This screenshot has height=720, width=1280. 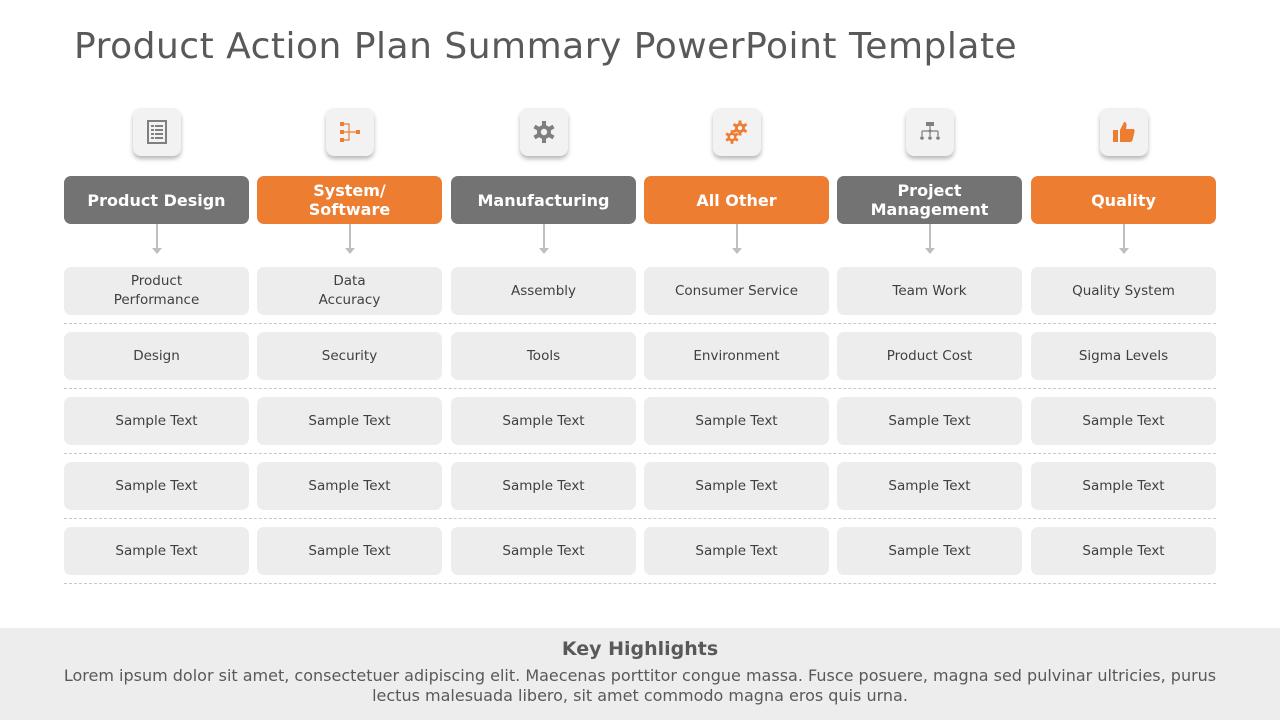 What do you see at coordinates (736, 200) in the screenshot?
I see `column-header: All Other` at bounding box center [736, 200].